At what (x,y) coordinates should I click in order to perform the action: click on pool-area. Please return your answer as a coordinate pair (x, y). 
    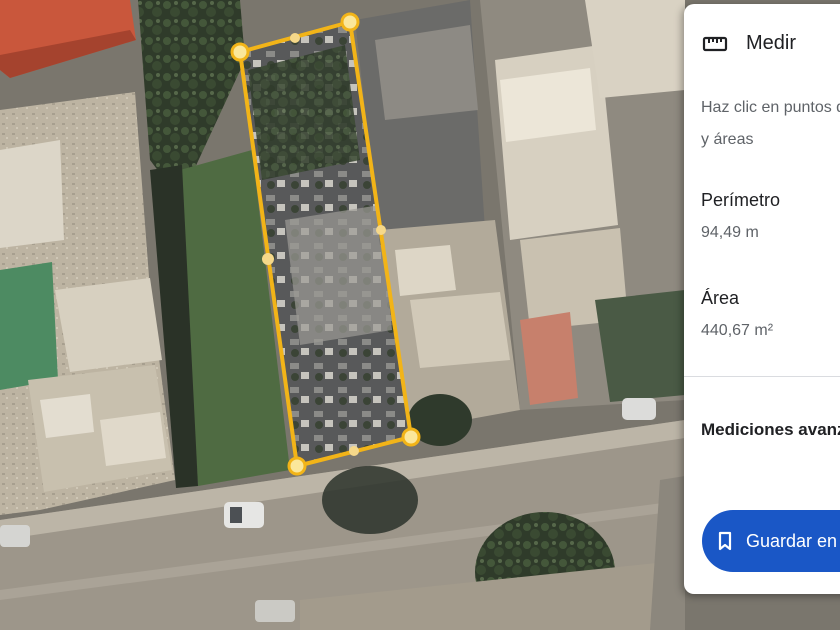
    Looking at the image, I should click on (29, 326).